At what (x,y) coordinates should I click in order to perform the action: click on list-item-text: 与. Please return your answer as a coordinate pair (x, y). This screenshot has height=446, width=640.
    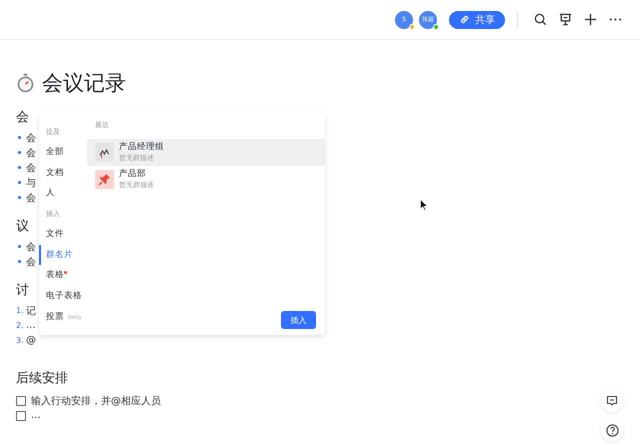
    Looking at the image, I should click on (31, 183).